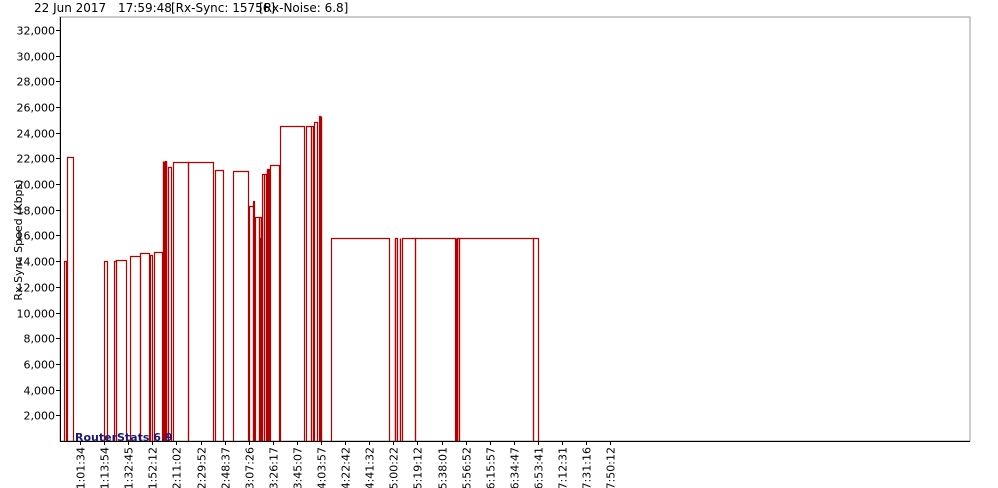  I want to click on x-tick-label: 17:50:12, so click(611, 467).